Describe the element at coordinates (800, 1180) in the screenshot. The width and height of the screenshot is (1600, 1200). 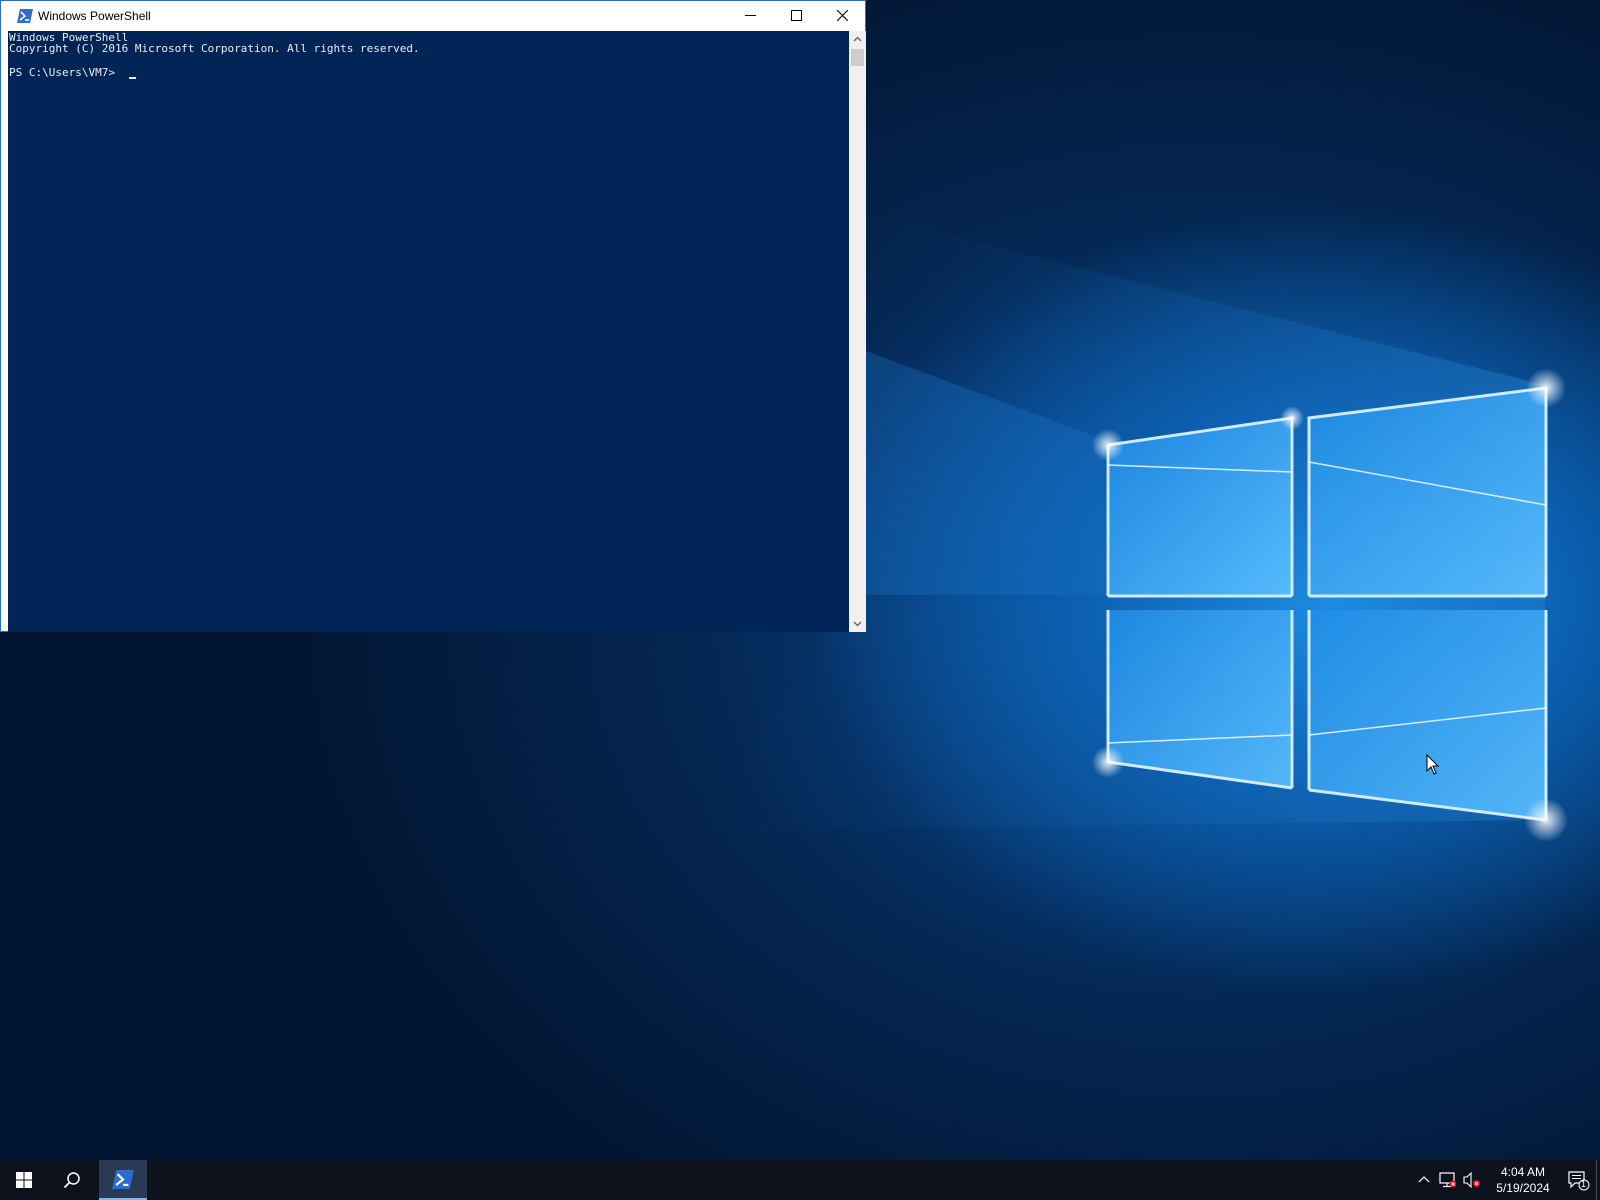
I see `taskbar: 4:04 AM 5/19/2024 1` at that location.